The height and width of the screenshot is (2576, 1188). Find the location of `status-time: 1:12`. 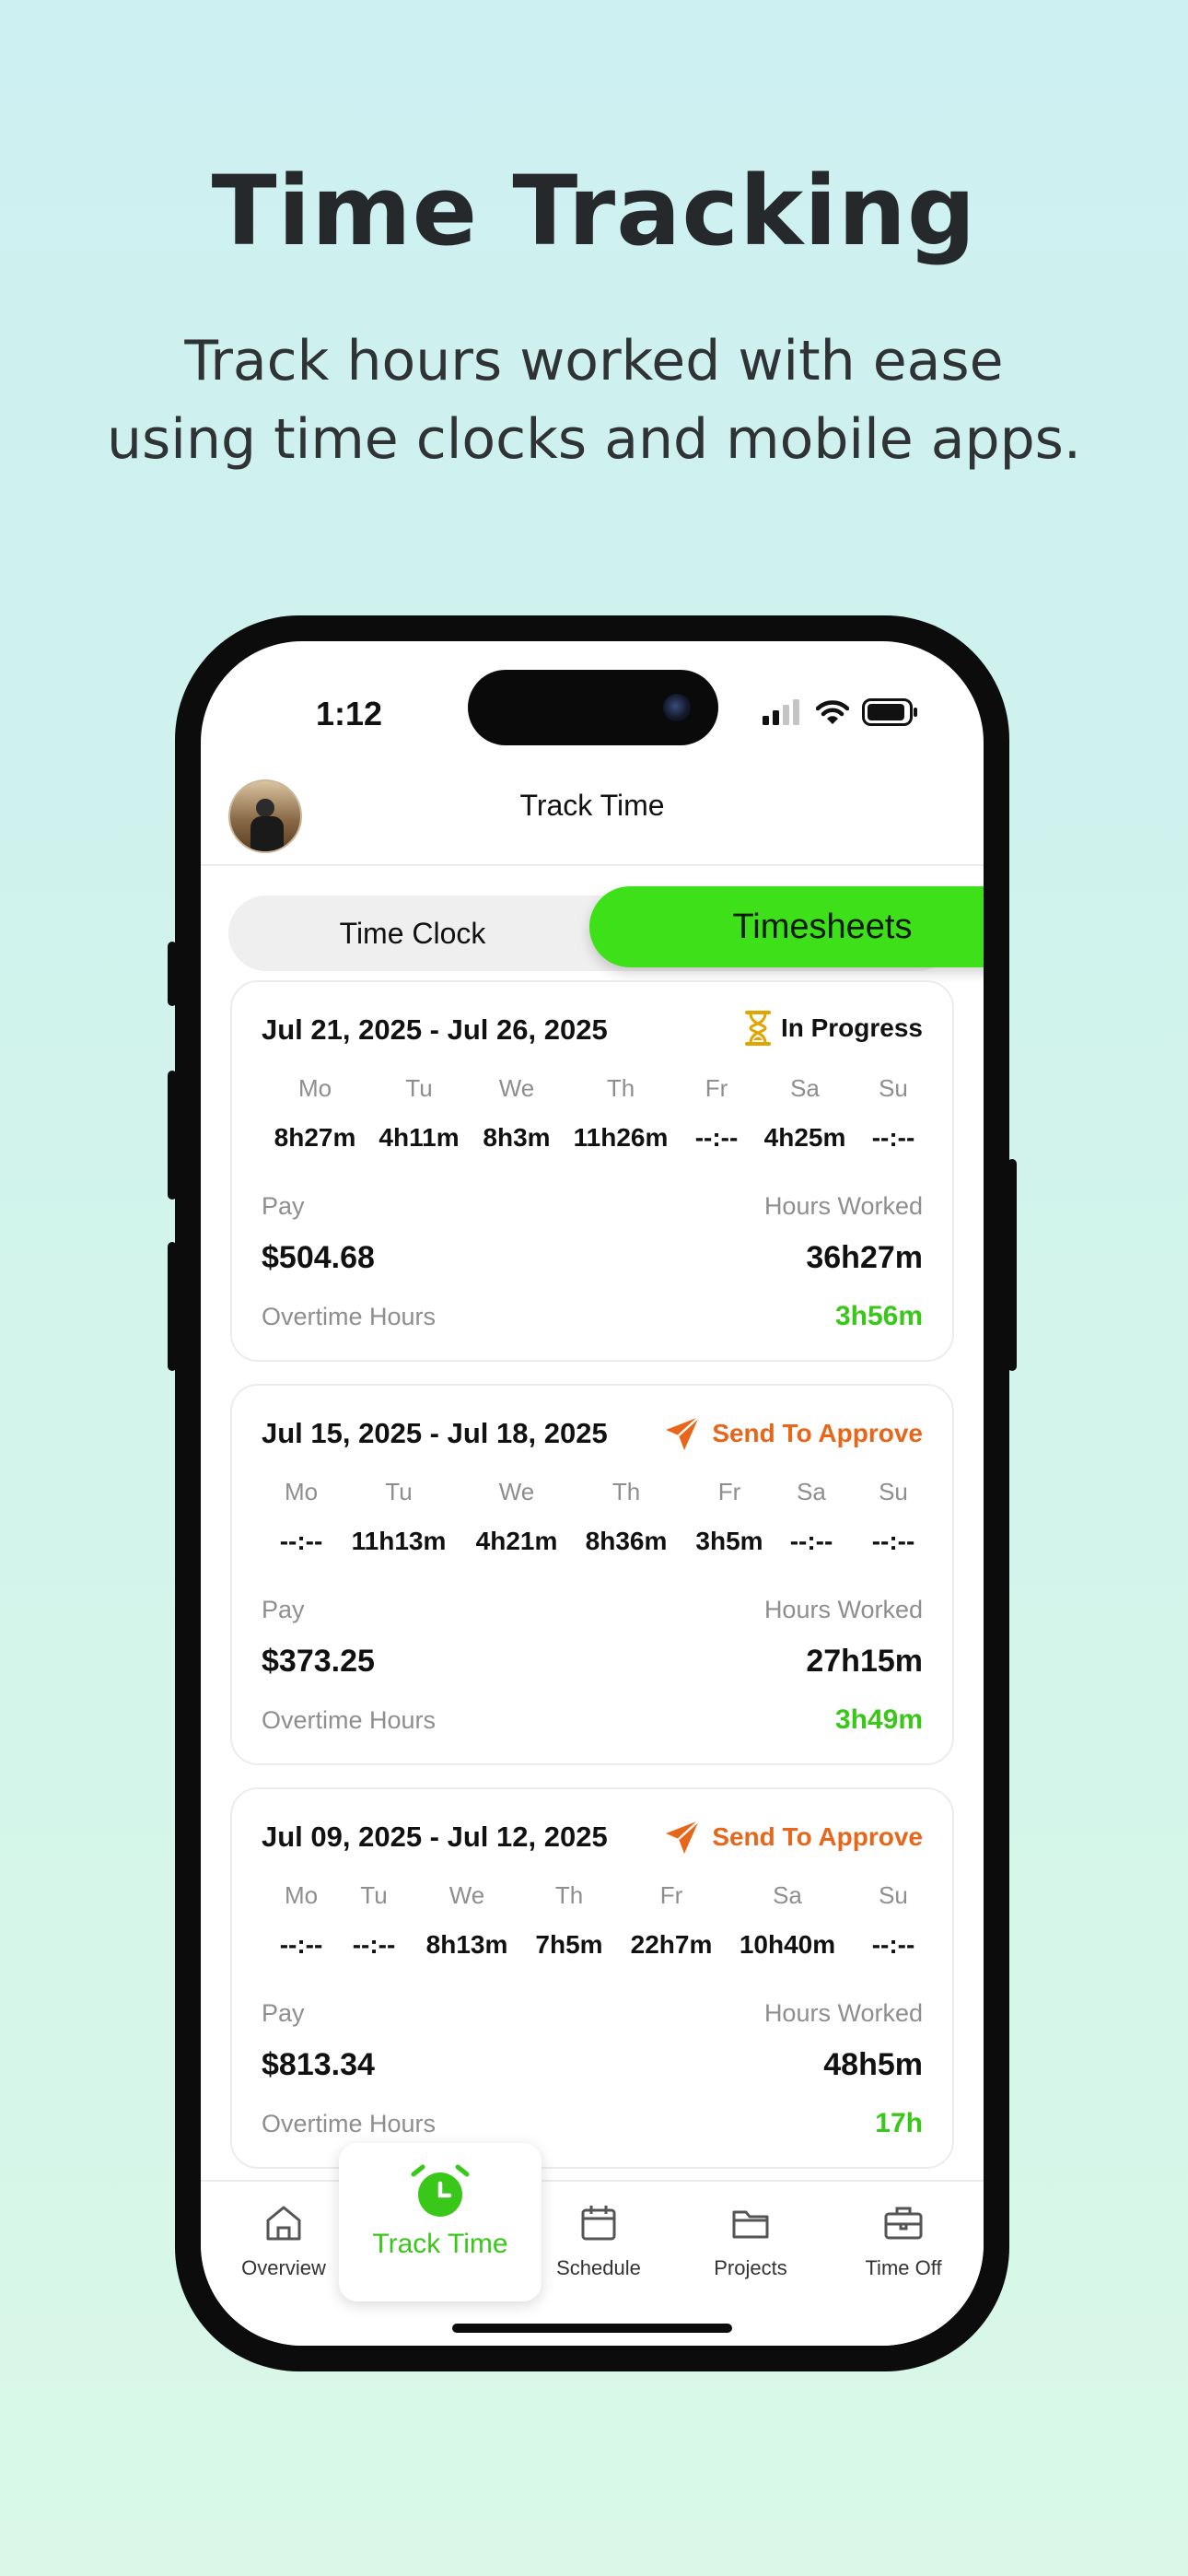

status-time: 1:12 is located at coordinates (349, 713).